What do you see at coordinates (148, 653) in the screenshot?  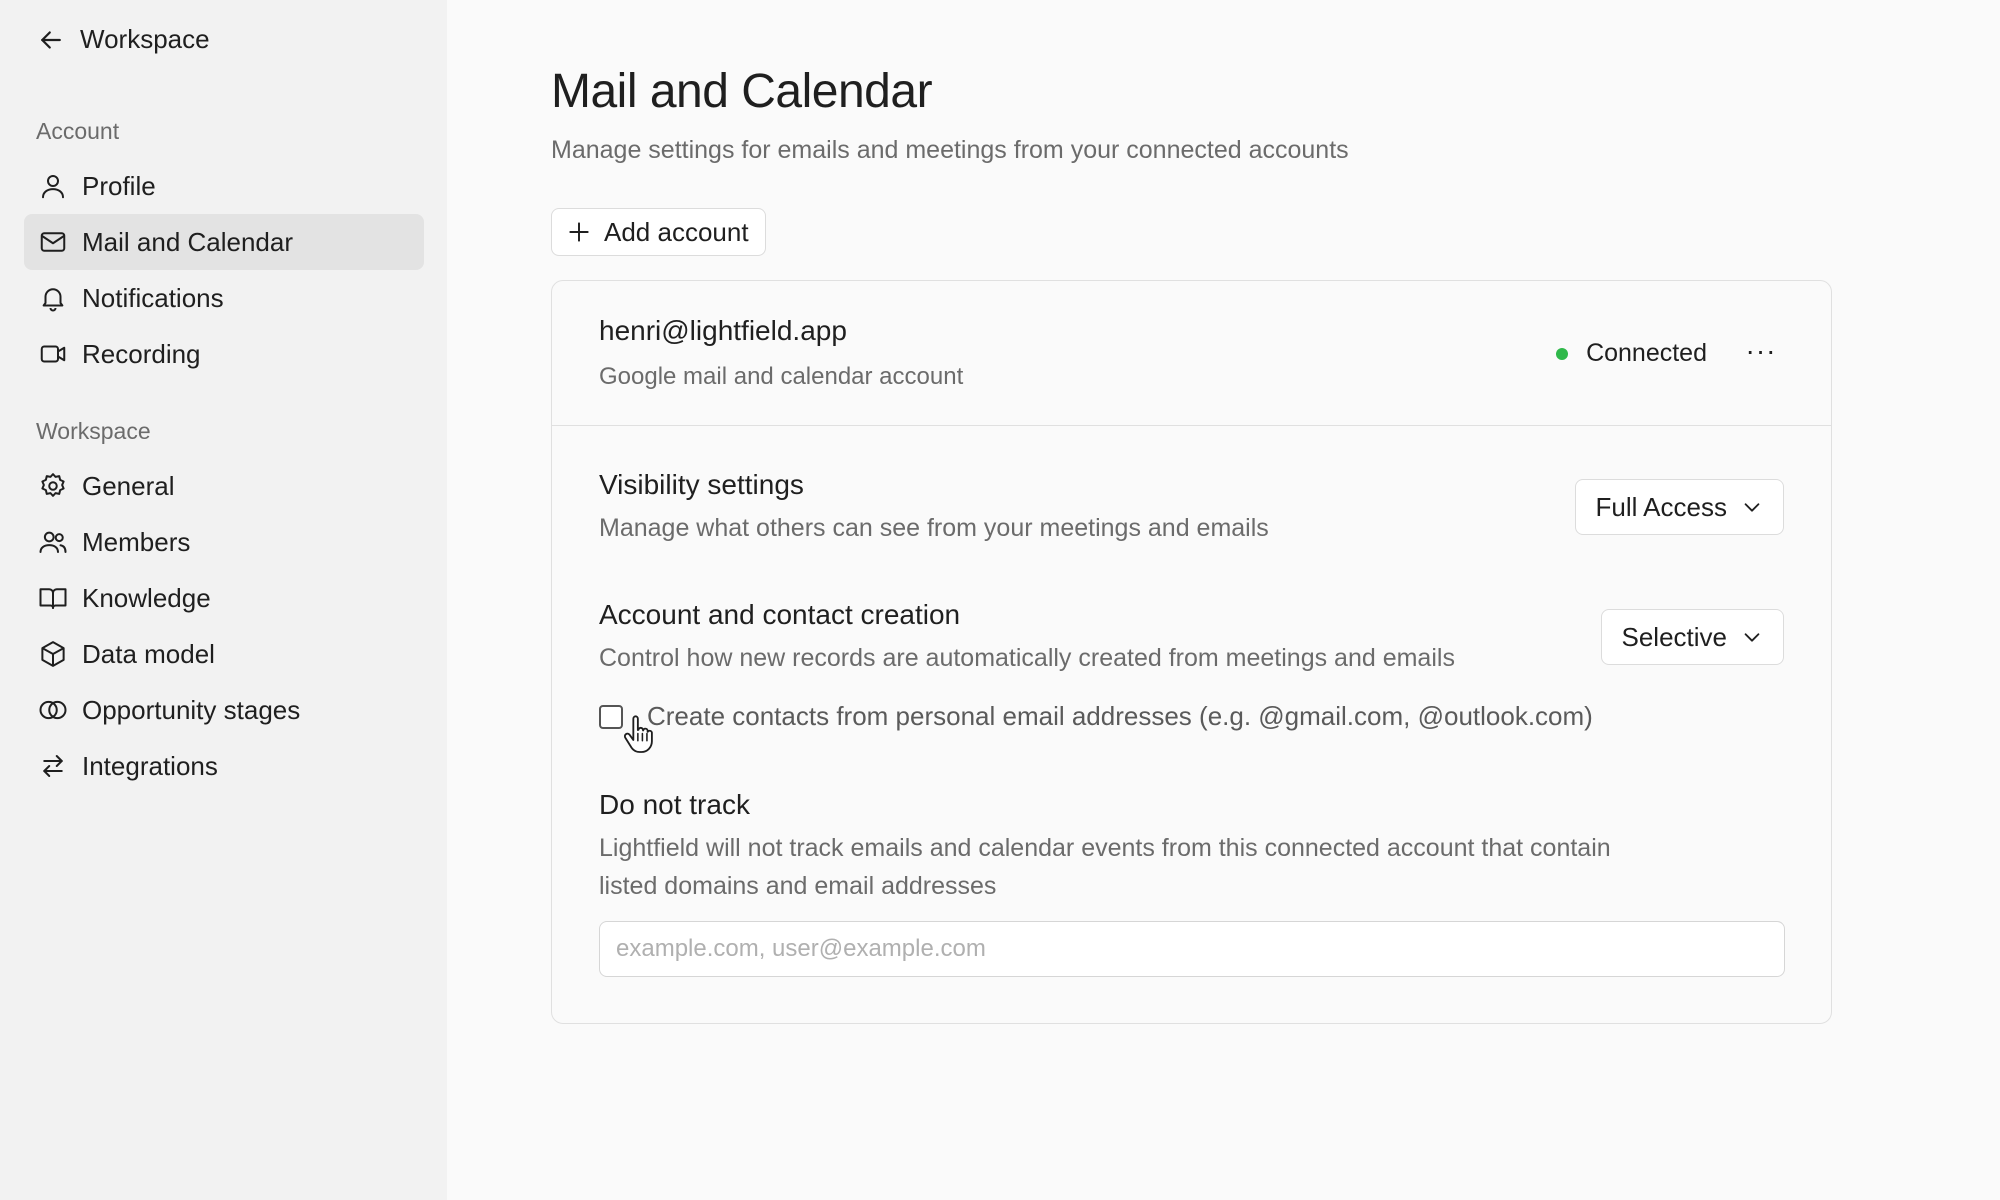 I see `sidebar-item-label: Data model` at bounding box center [148, 653].